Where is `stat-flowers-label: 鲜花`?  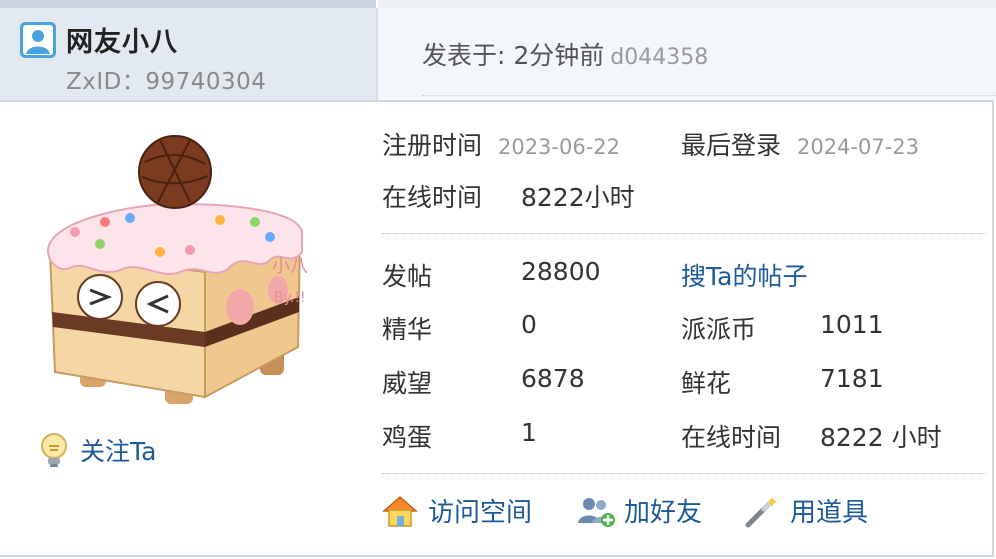
stat-flowers-label: 鲜花 is located at coordinates (706, 383).